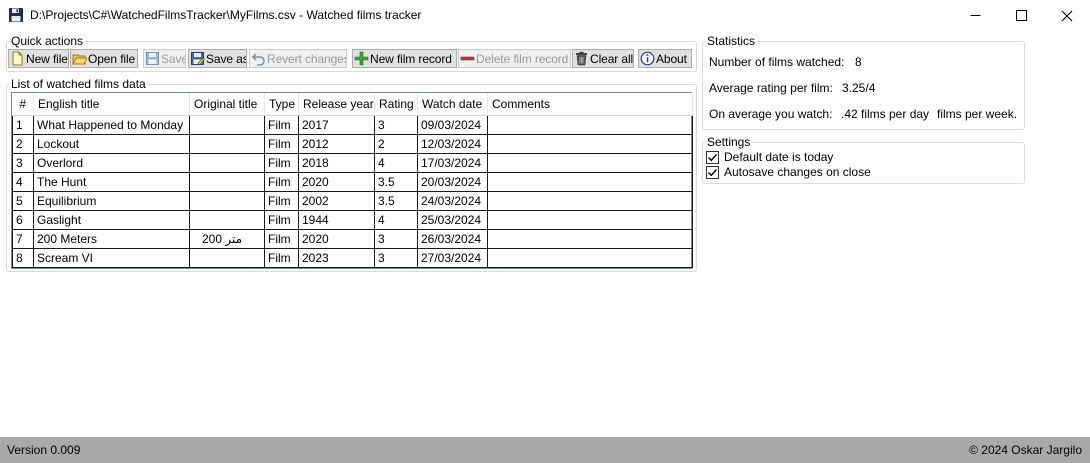 This screenshot has width=1090, height=463. Describe the element at coordinates (227, 238) in the screenshot. I see `cell-original-title: 200 متر` at that location.